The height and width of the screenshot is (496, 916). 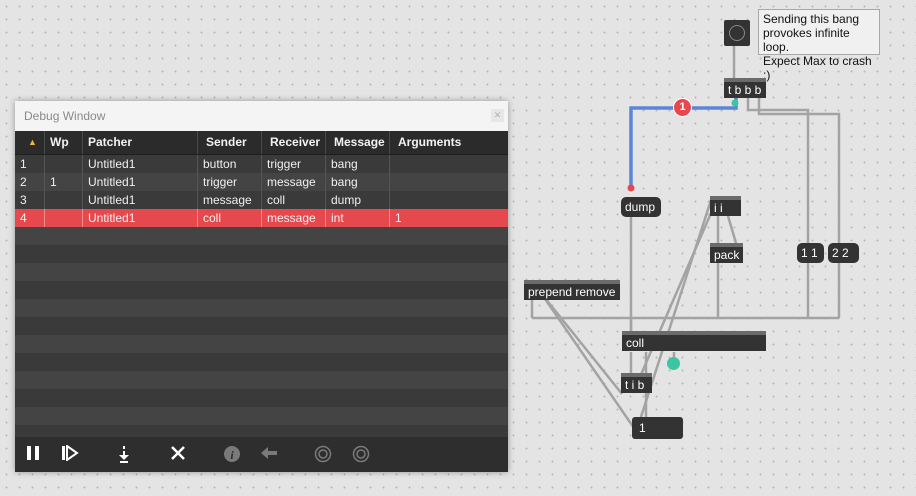 I want to click on table-row: 1 Untitled1 button trigger bang, so click(x=261, y=164).